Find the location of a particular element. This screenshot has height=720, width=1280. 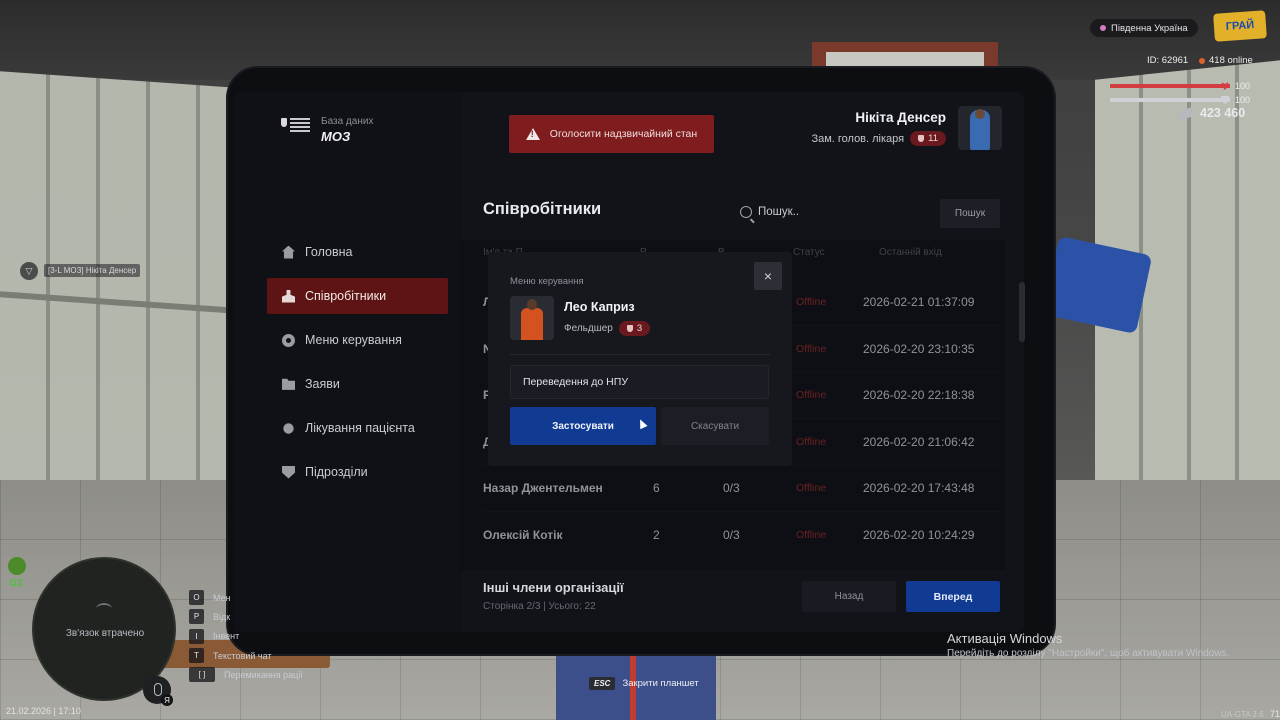

server-name: Південна Україна is located at coordinates (1149, 28).